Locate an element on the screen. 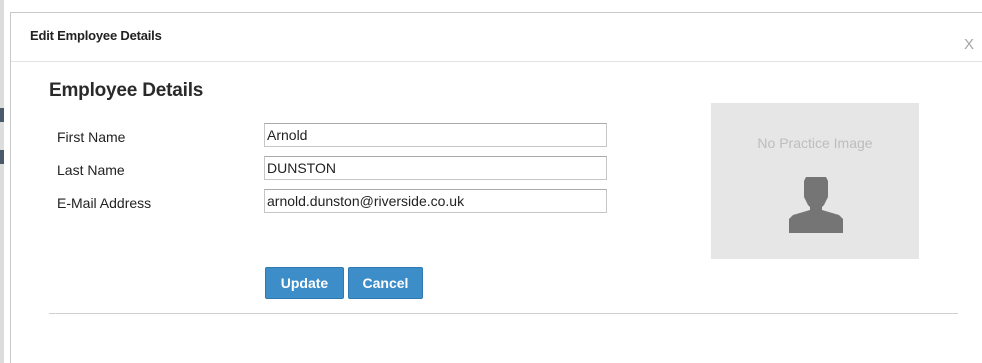  email-address-field is located at coordinates (435, 201).